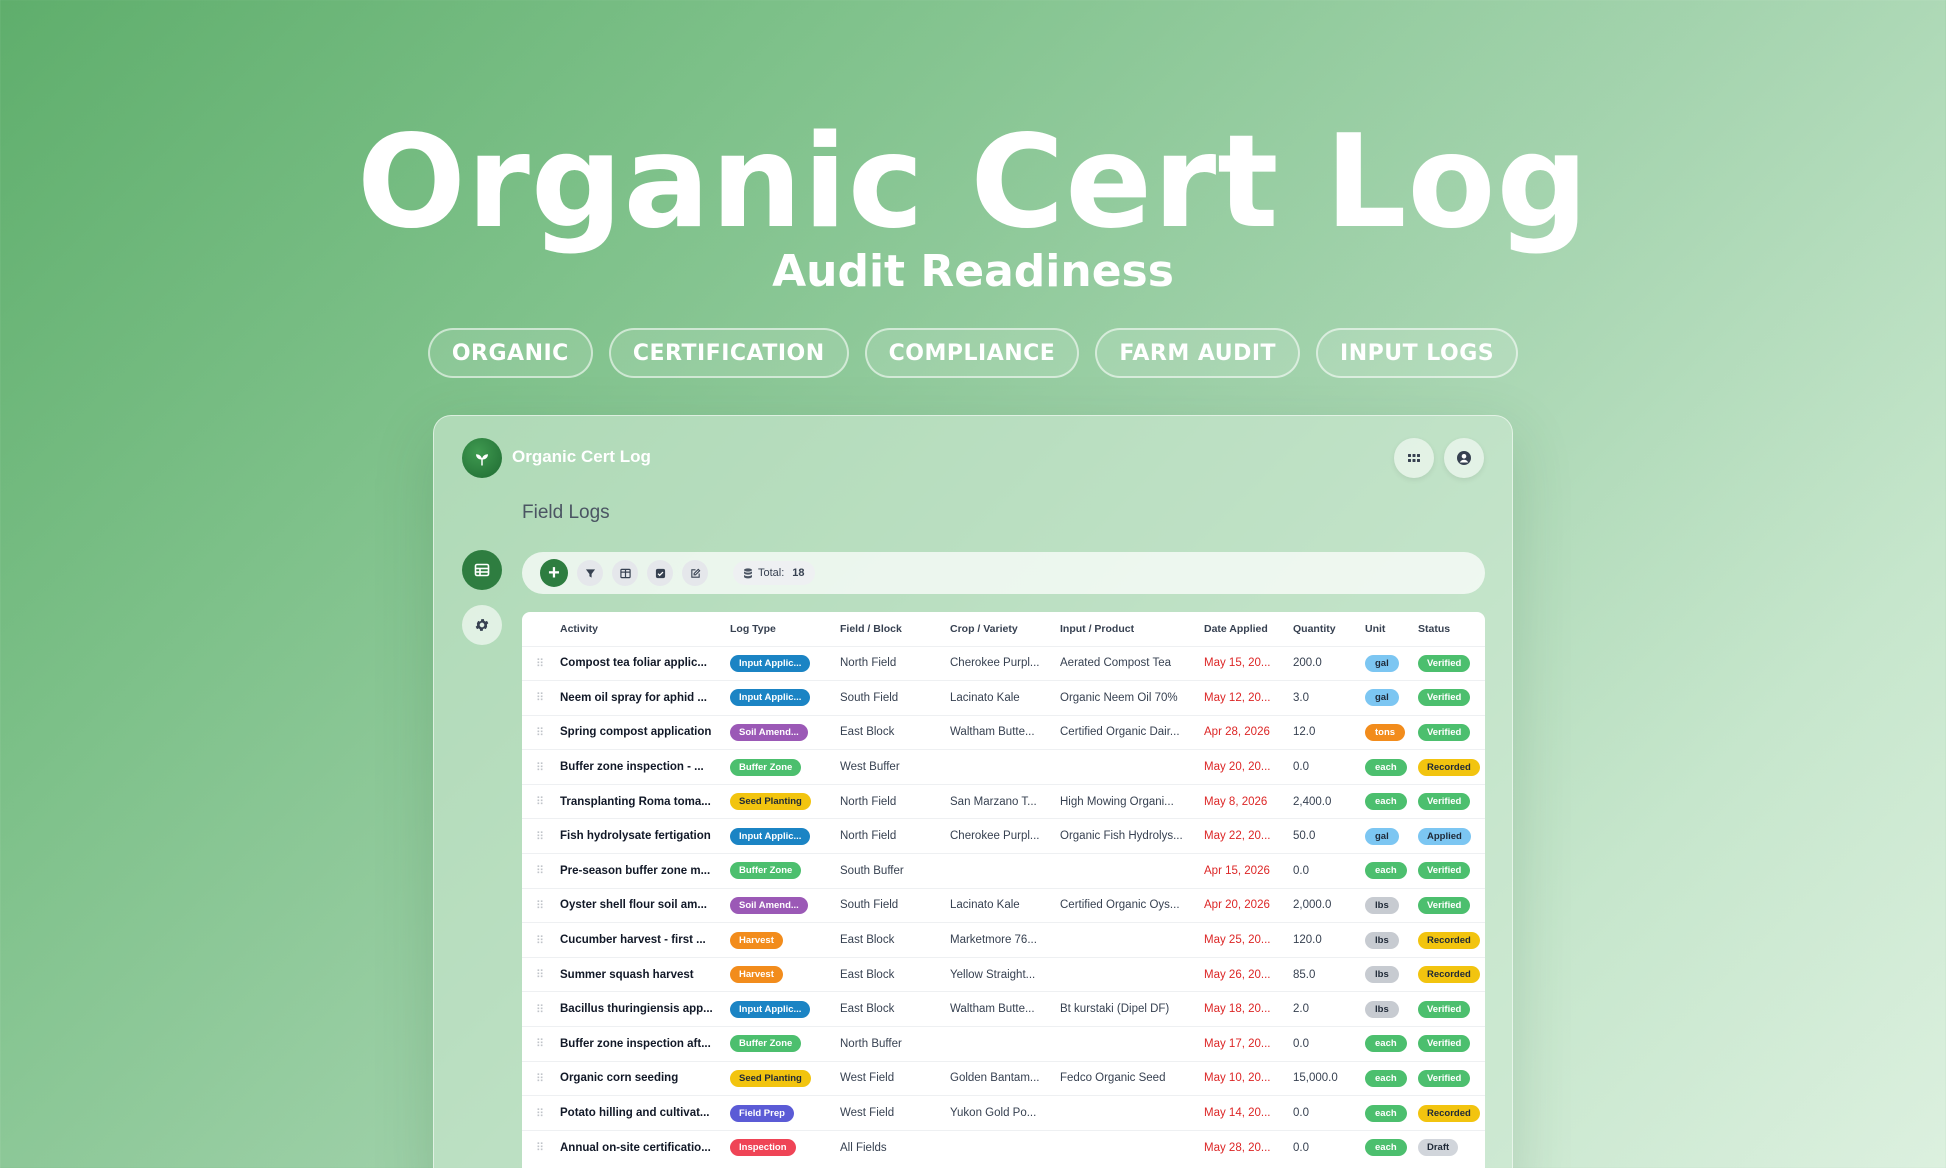  Describe the element at coordinates (770, 1078) in the screenshot. I see `log-type-badge: Seed Planting` at that location.